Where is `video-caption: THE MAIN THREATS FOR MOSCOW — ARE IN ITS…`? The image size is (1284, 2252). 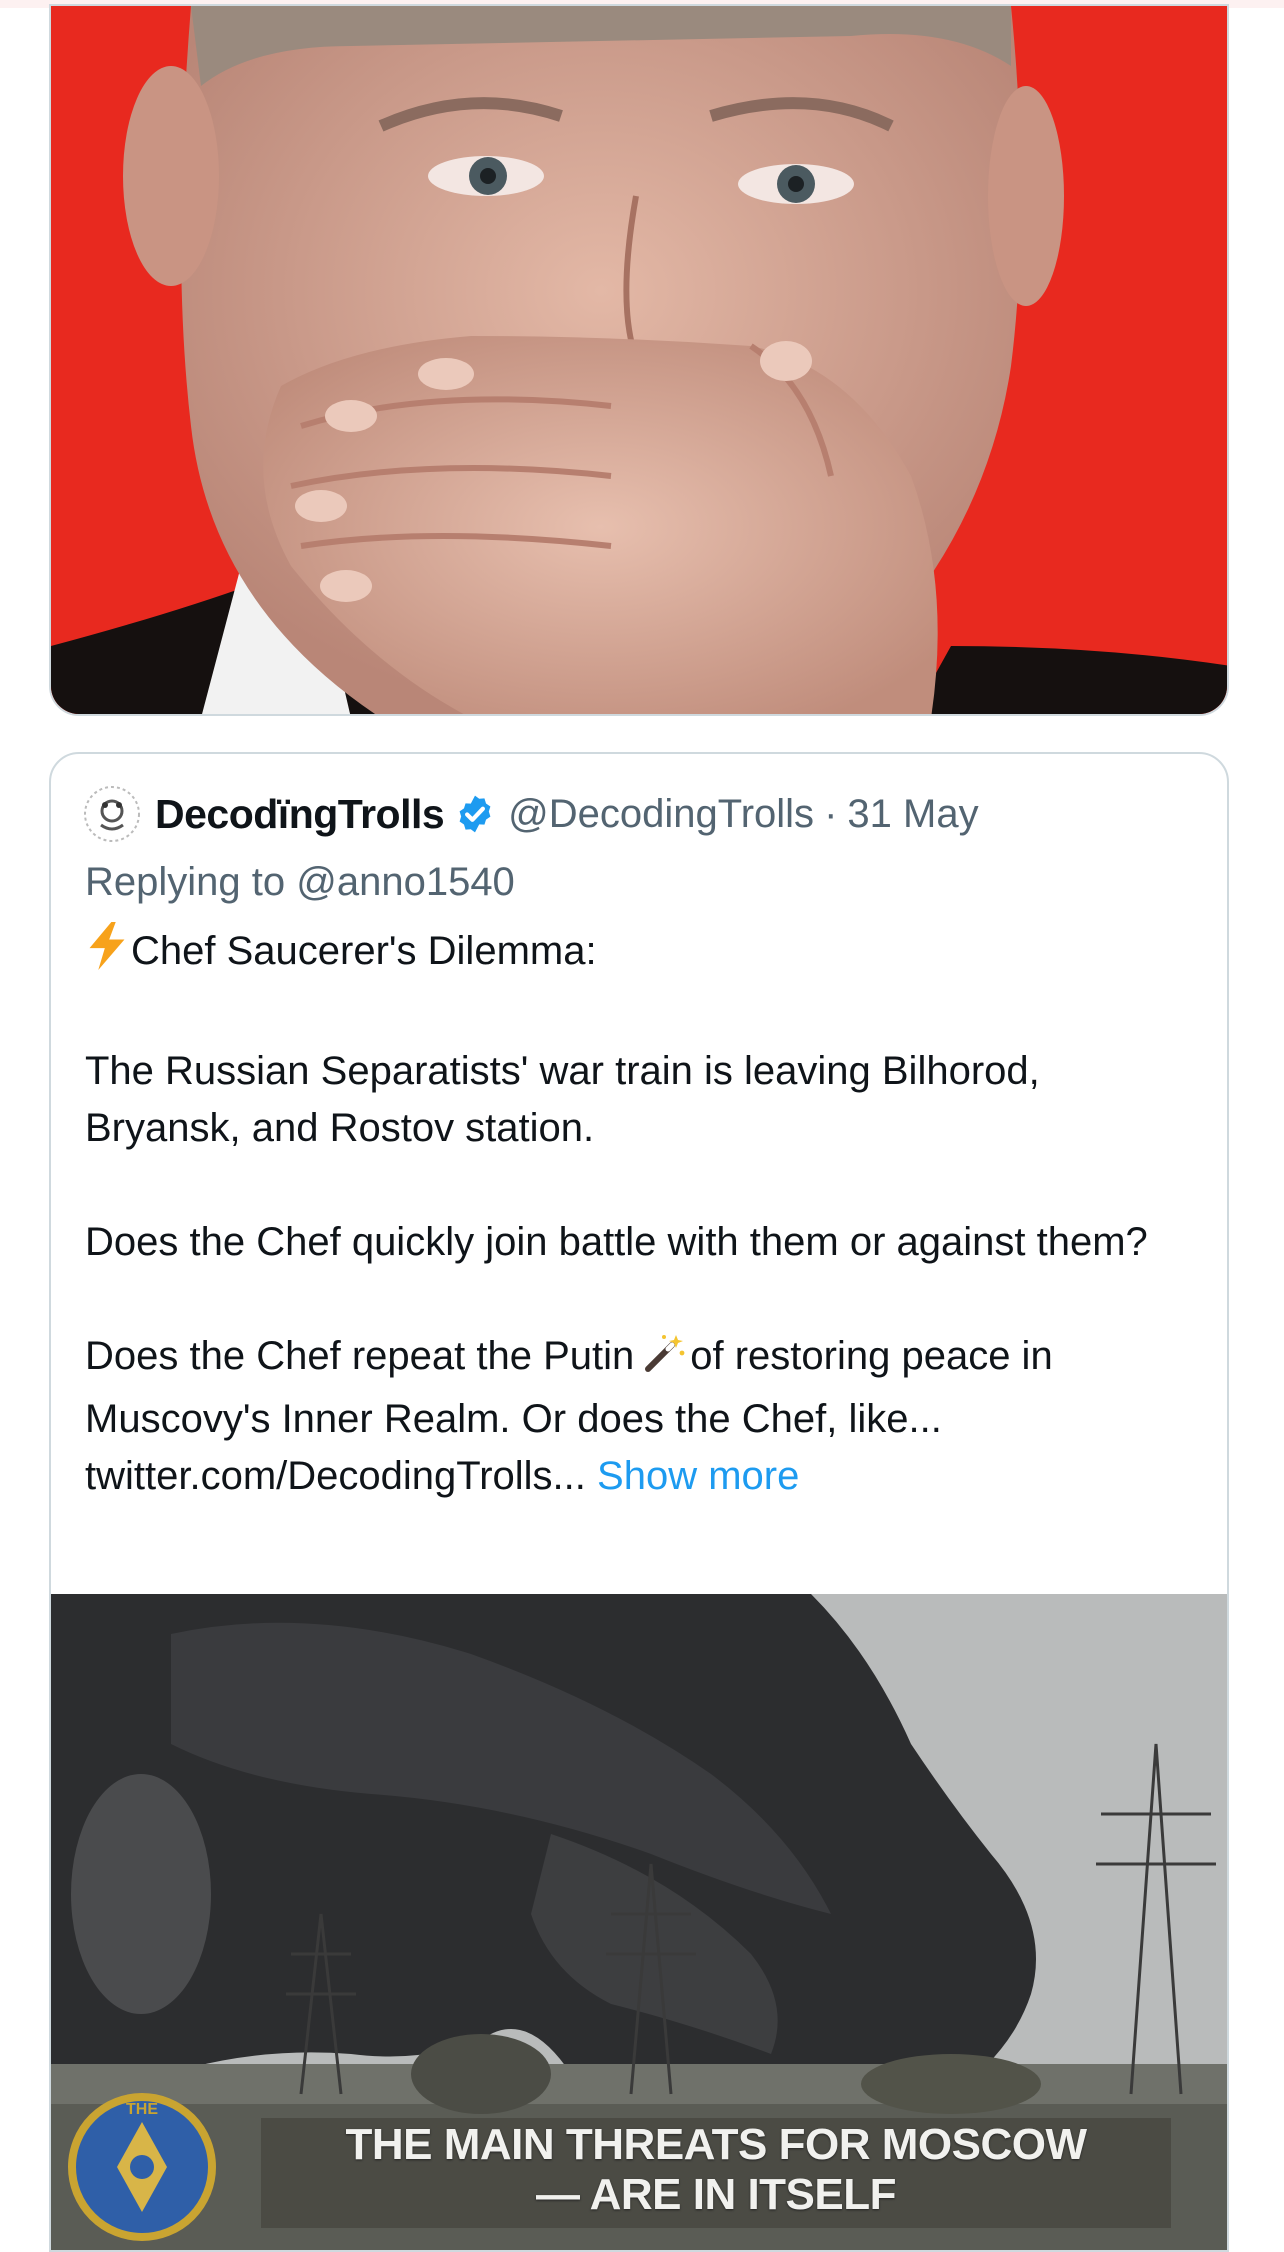 video-caption: THE MAIN THREATS FOR MOSCOW — ARE IN ITS… is located at coordinates (716, 2173).